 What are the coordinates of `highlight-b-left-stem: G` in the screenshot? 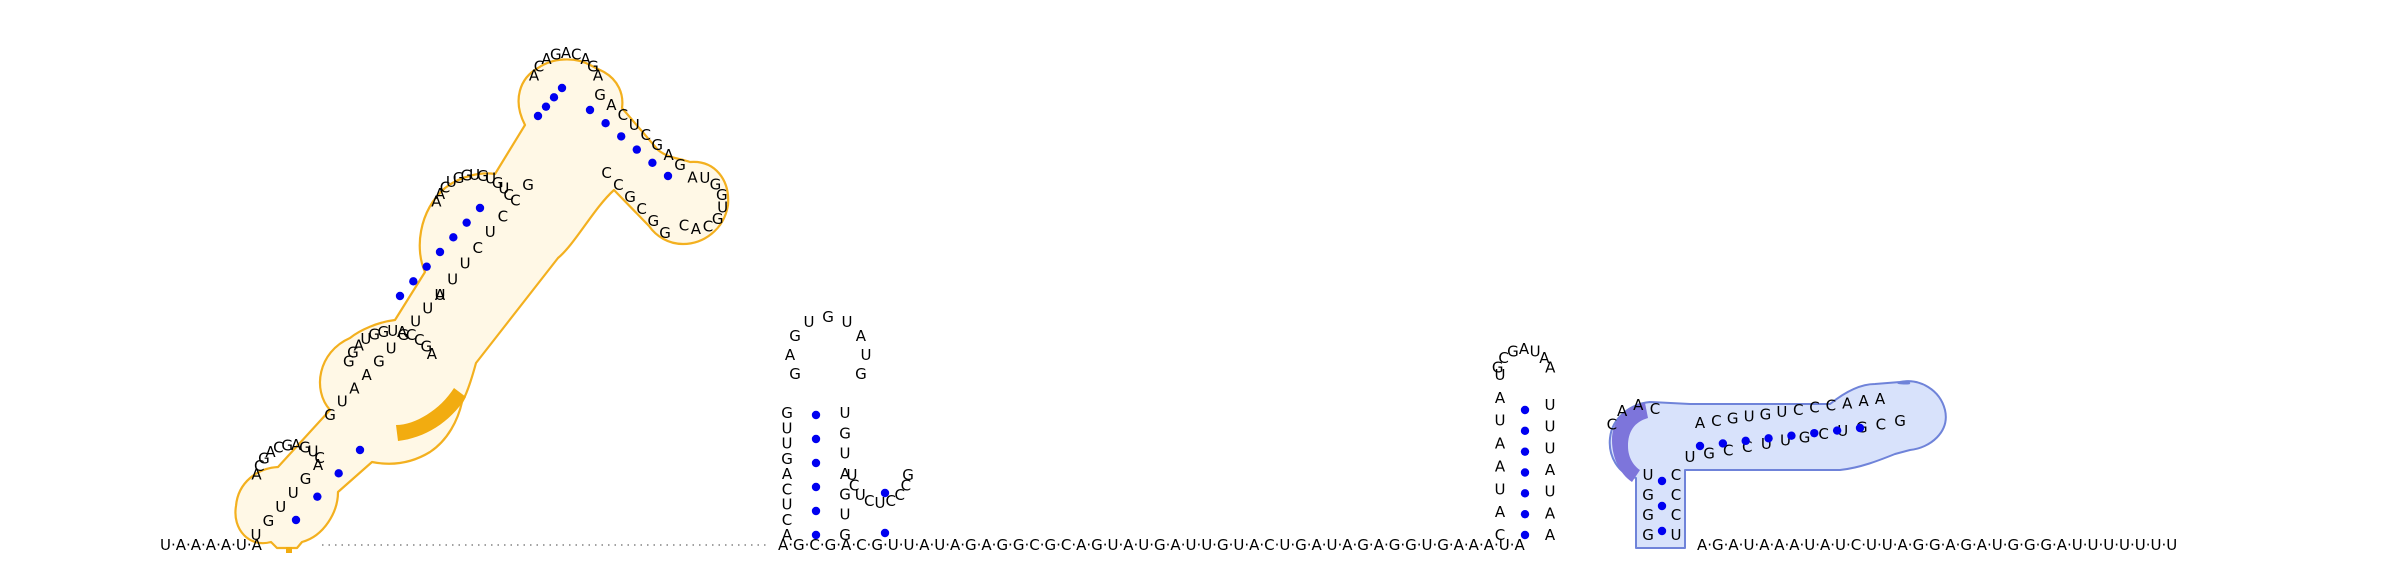 It's located at (1648, 495).